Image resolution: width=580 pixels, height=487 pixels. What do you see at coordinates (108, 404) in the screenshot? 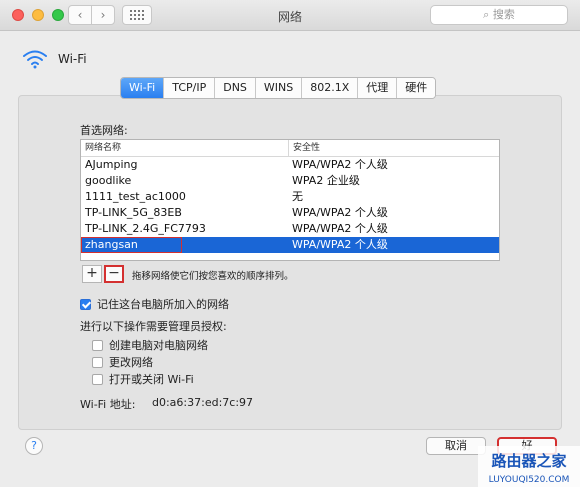
I see `wifi-address-label: Wi-Fi 地址:` at bounding box center [108, 404].